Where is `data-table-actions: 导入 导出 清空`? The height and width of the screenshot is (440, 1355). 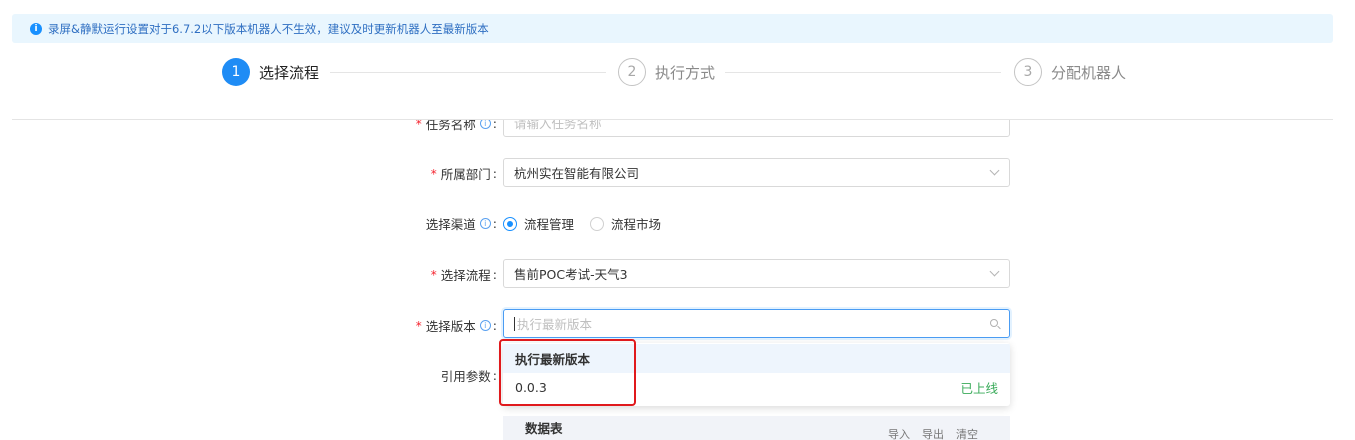
data-table-actions: 导入 导出 清空 is located at coordinates (927, 433).